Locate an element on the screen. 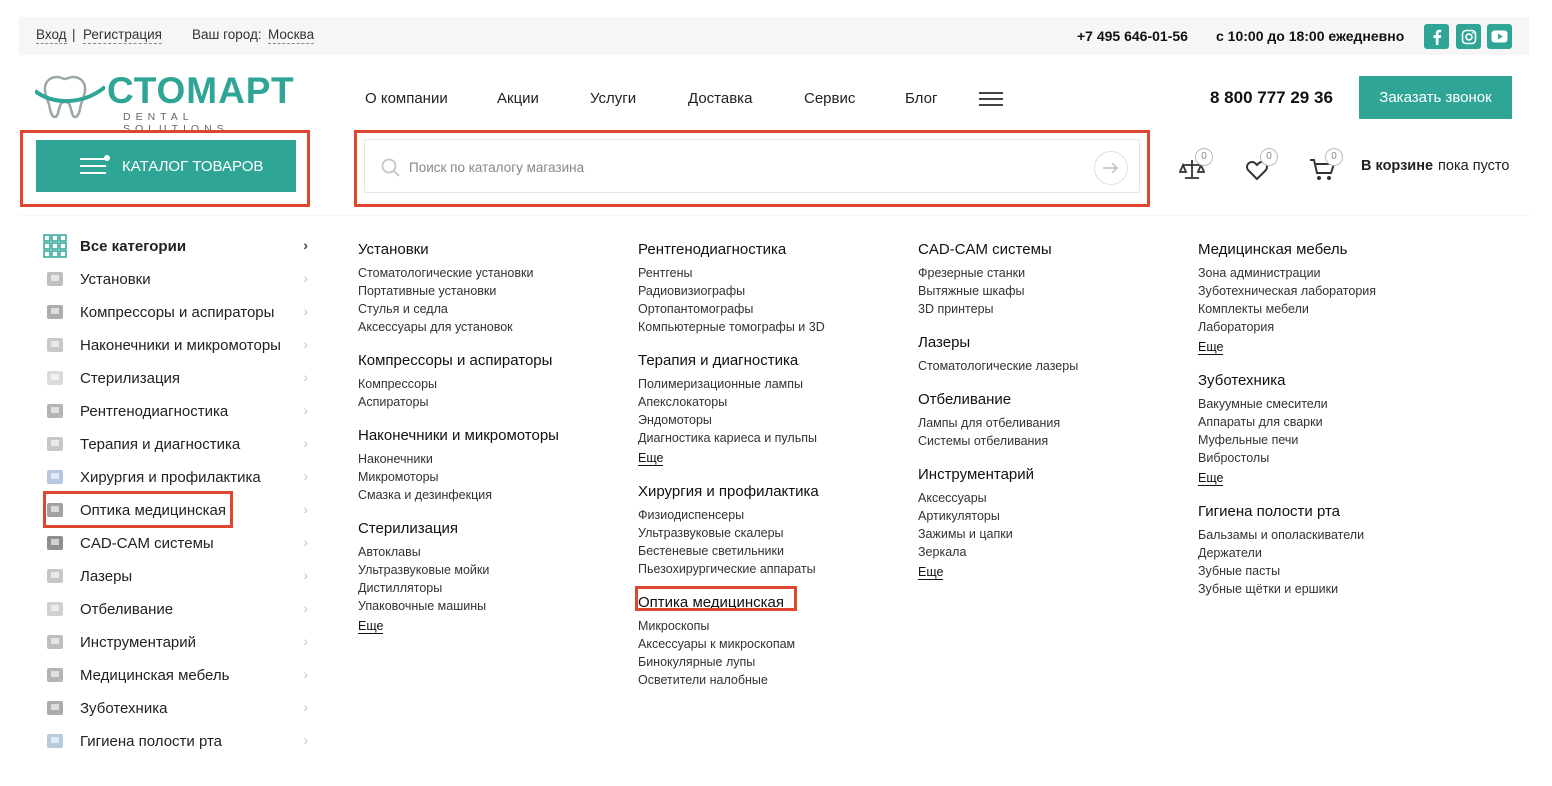 This screenshot has height=786, width=1552. subcategory-title: Лазеры is located at coordinates (1053, 343).